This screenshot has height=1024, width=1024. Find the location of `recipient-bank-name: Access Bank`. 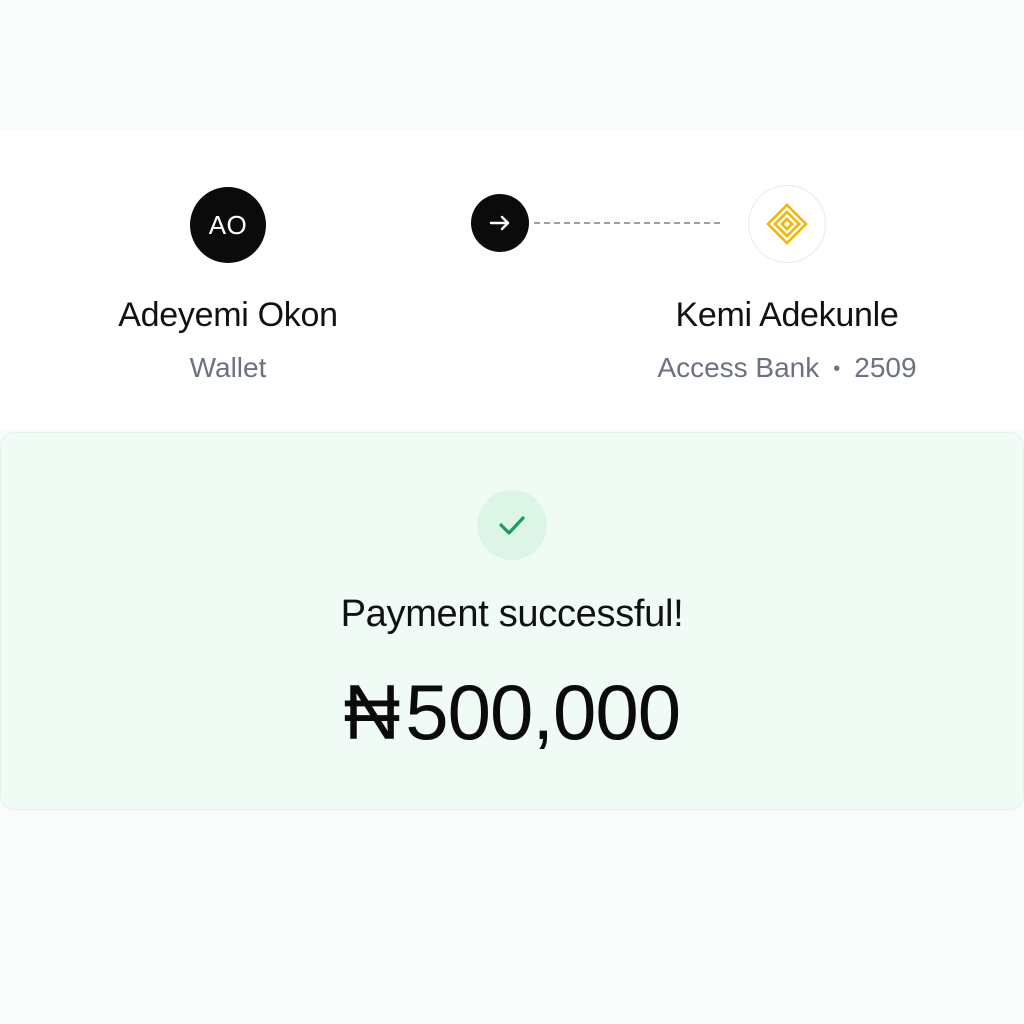

recipient-bank-name: Access Bank is located at coordinates (738, 367).